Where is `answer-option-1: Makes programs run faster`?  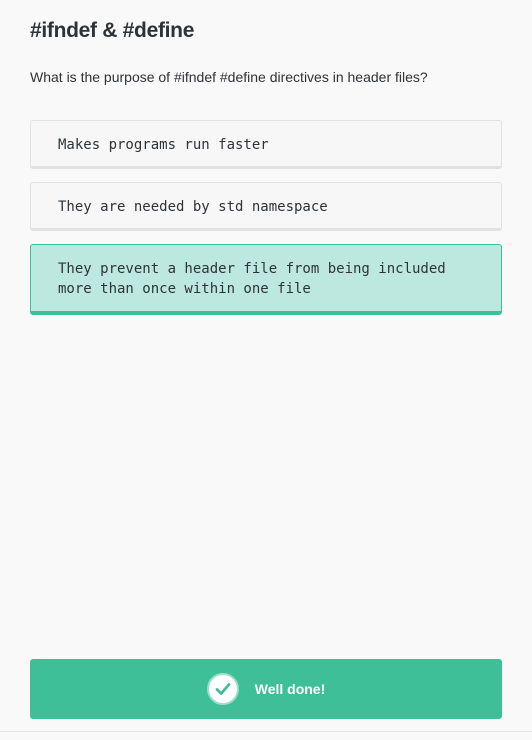
answer-option-1: Makes programs run faster is located at coordinates (266, 144).